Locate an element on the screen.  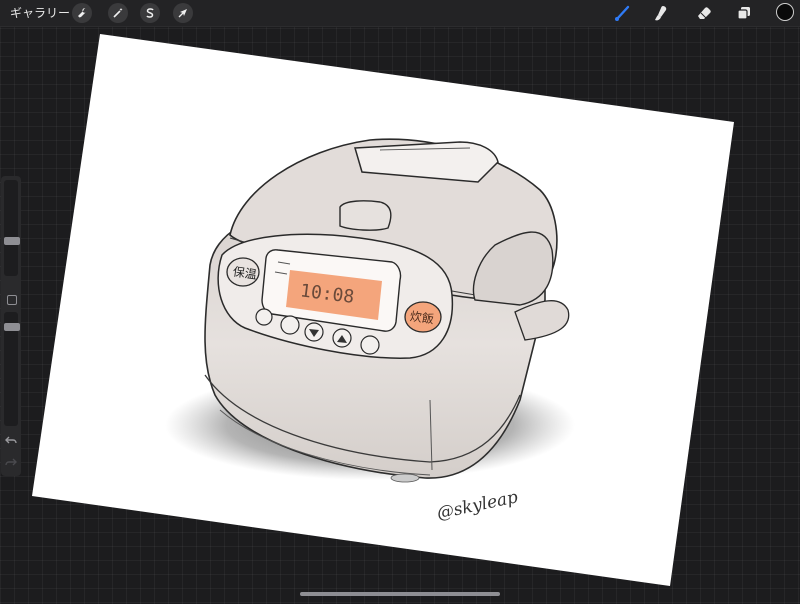
opacity-handle is located at coordinates (12, 326).